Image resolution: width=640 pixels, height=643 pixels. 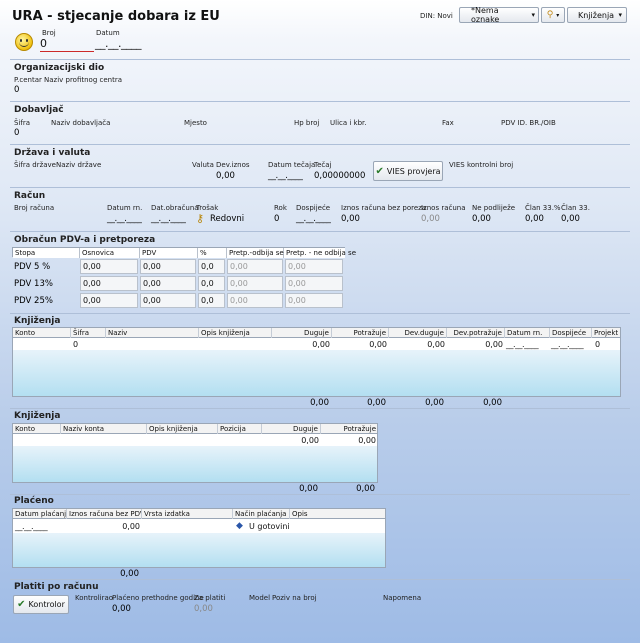 I want to click on col-naziv-konta: Naziv konta, so click(x=104, y=429).